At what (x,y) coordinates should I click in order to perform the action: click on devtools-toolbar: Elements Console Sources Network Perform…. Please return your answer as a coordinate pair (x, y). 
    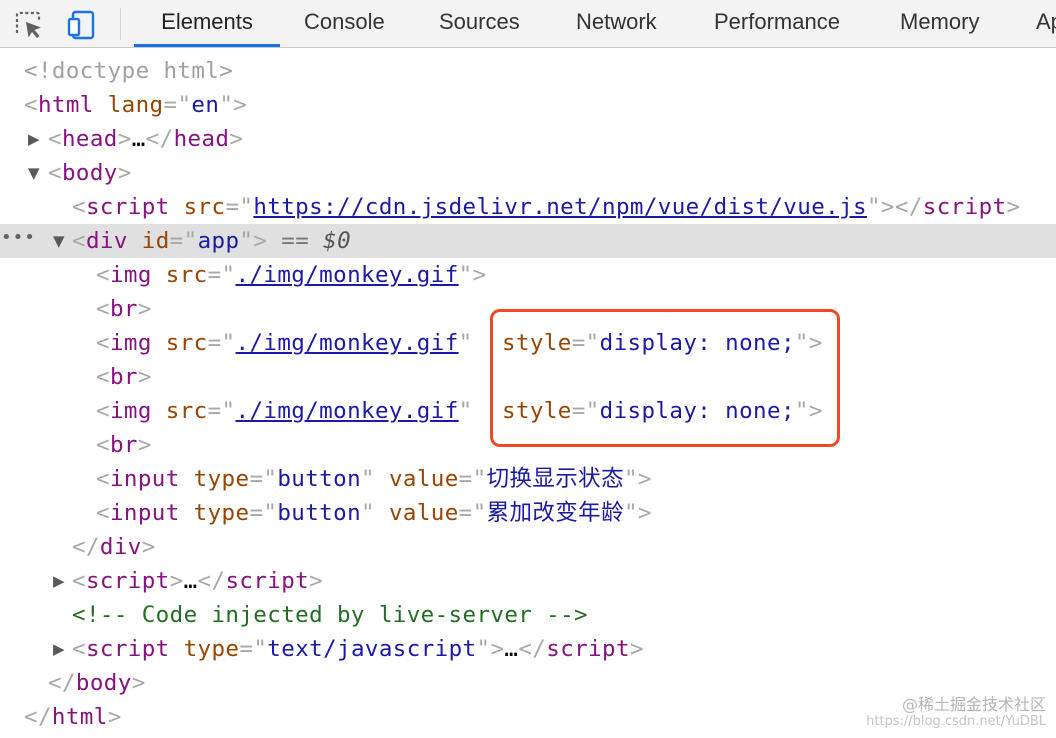
    Looking at the image, I should click on (528, 24).